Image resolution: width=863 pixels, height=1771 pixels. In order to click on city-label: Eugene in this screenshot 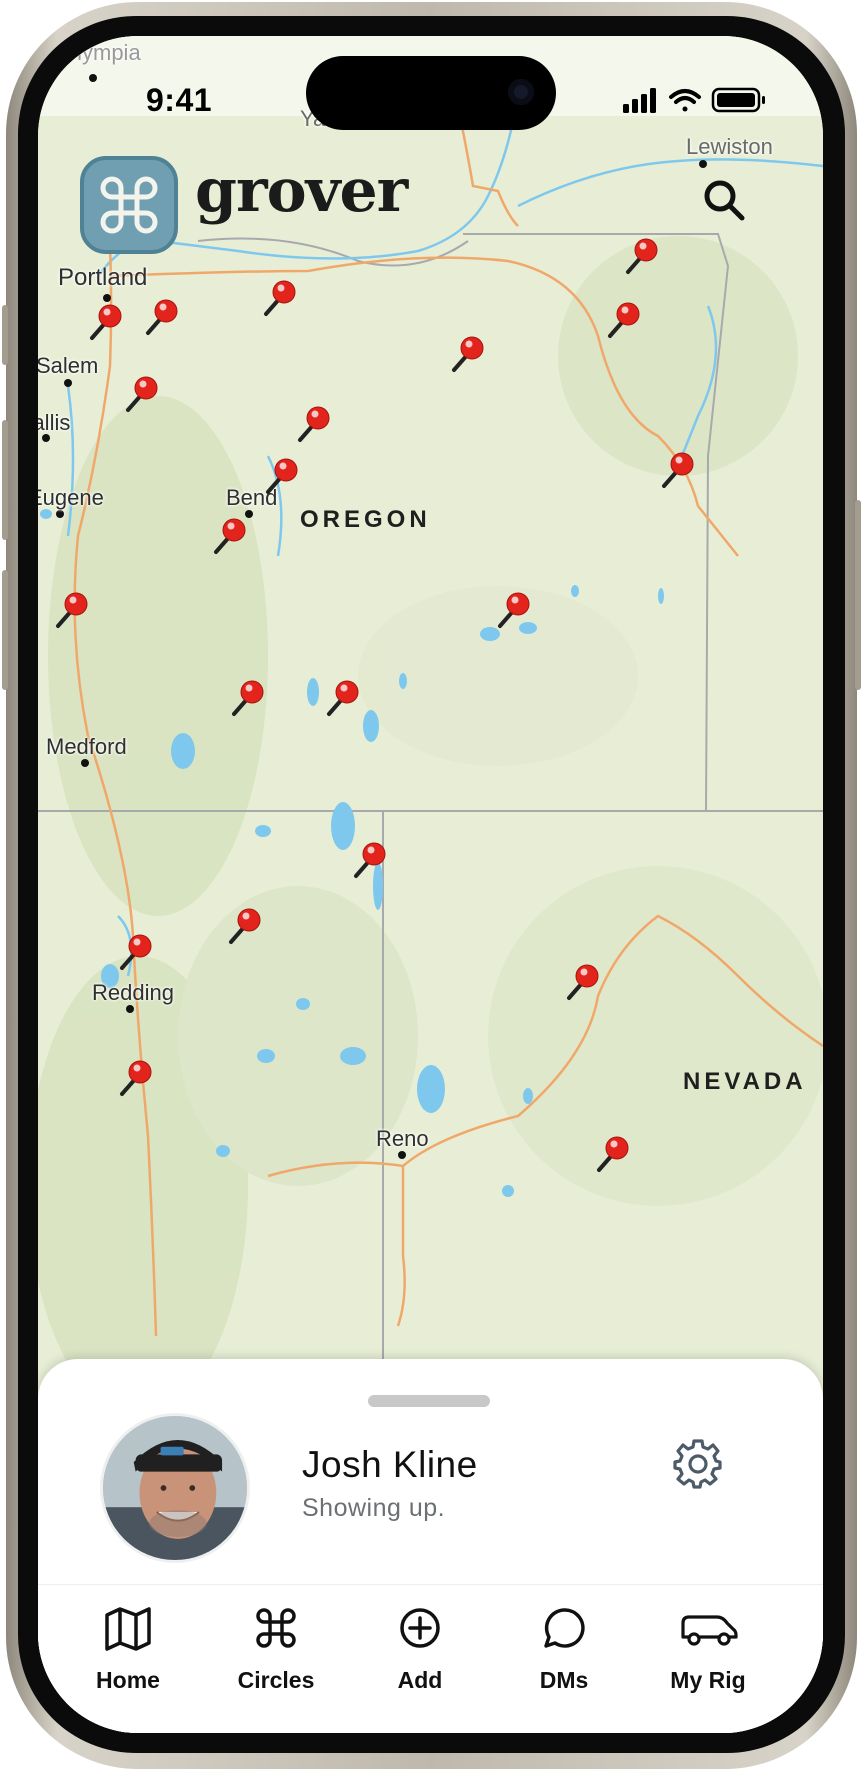, I will do `click(71, 497)`.